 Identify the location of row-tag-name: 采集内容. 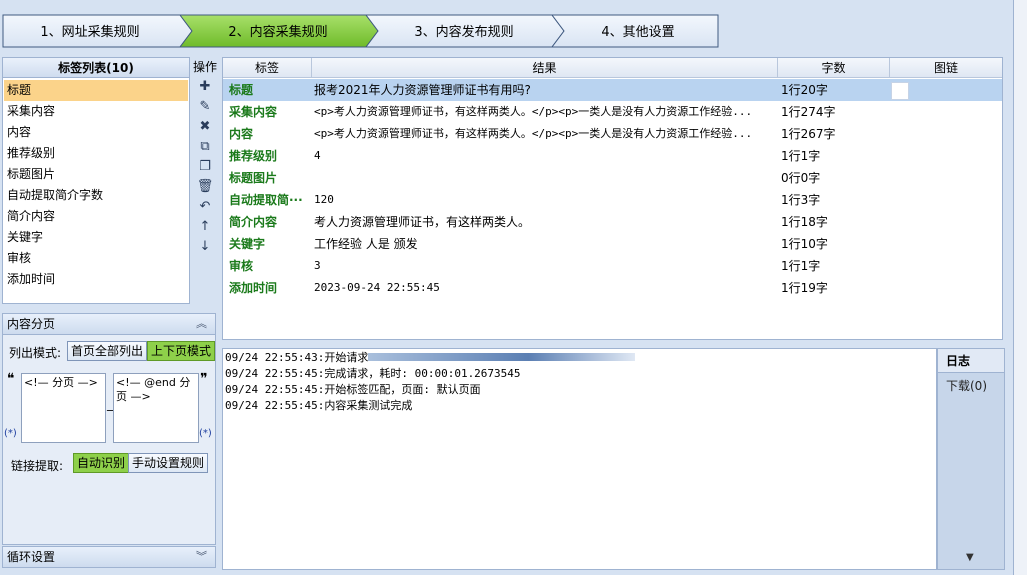
(253, 112).